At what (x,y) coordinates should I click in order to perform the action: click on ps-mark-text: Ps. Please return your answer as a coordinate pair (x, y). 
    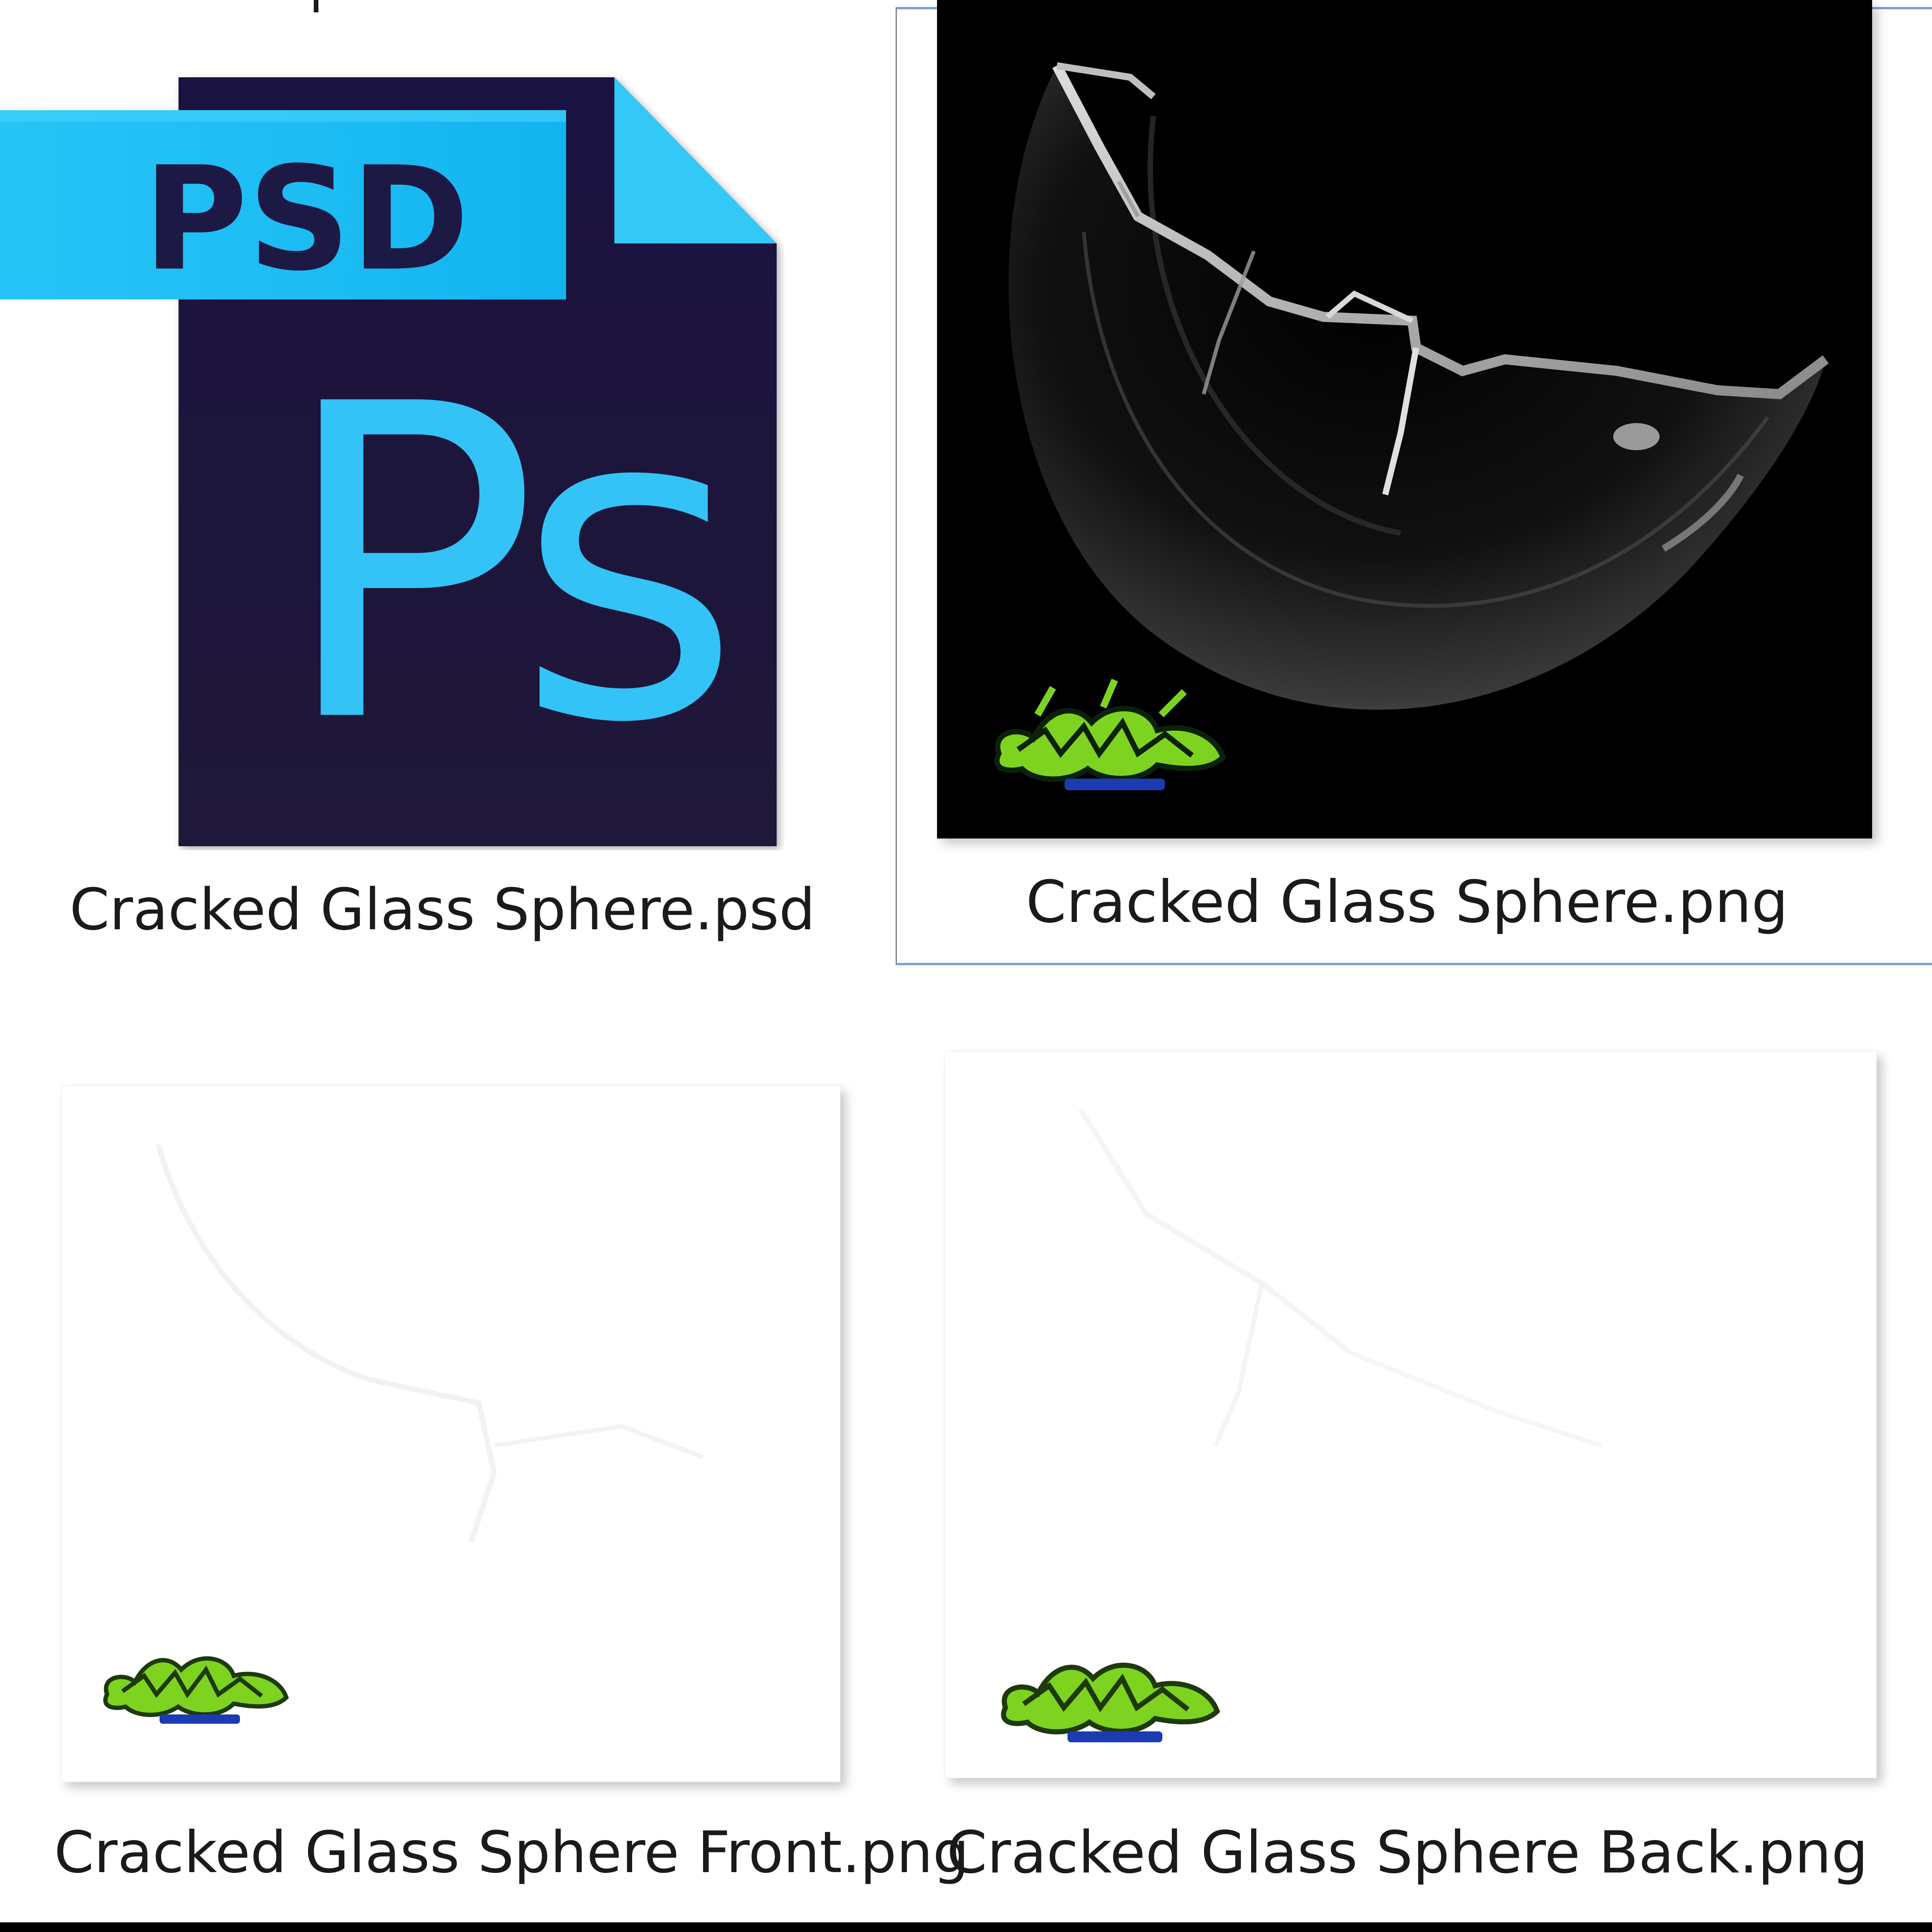
    Looking at the image, I should click on (502, 565).